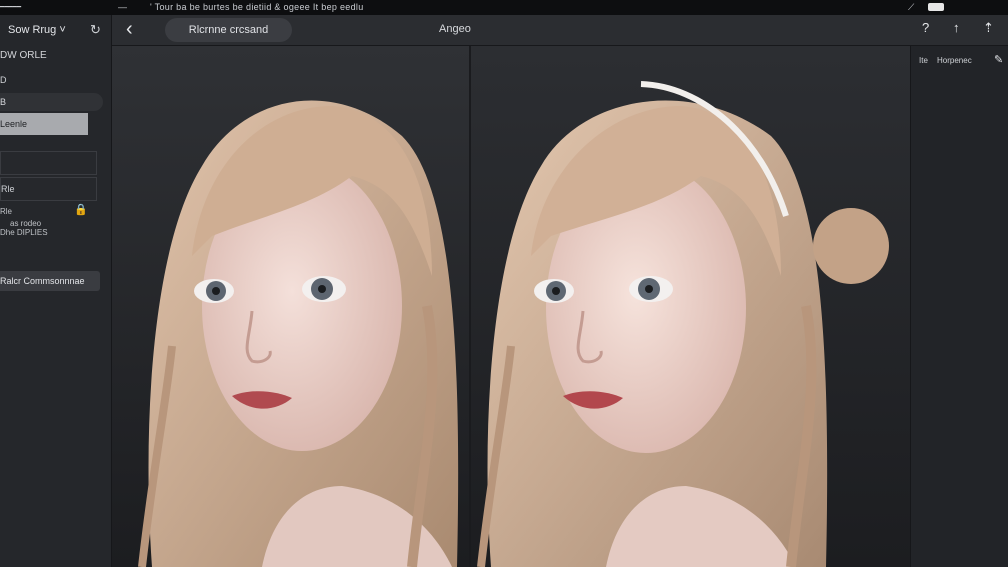 The height and width of the screenshot is (567, 1008). I want to click on sidebar-selected-item: Leenle, so click(44, 124).